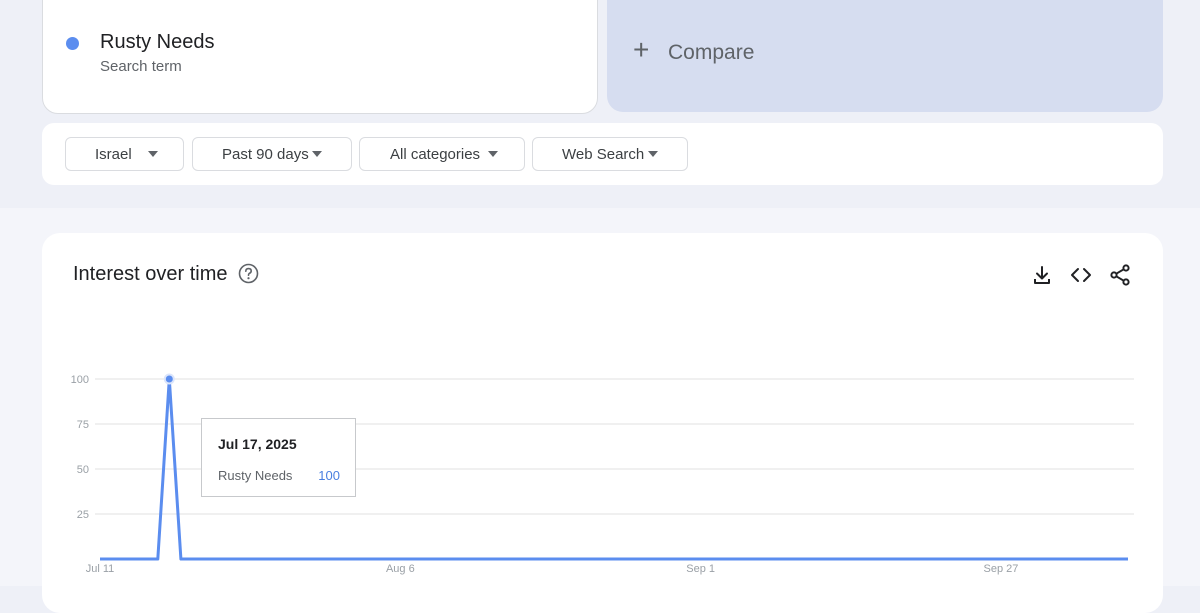 The width and height of the screenshot is (1200, 613). Describe the element at coordinates (435, 154) in the screenshot. I see `category-label: All categories` at that location.